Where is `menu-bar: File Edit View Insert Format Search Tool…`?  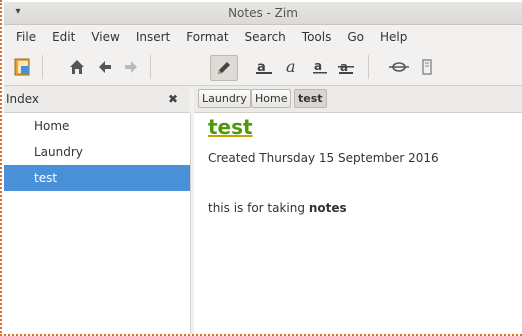 menu-bar: File Edit View Insert Format Search Tool… is located at coordinates (263, 37).